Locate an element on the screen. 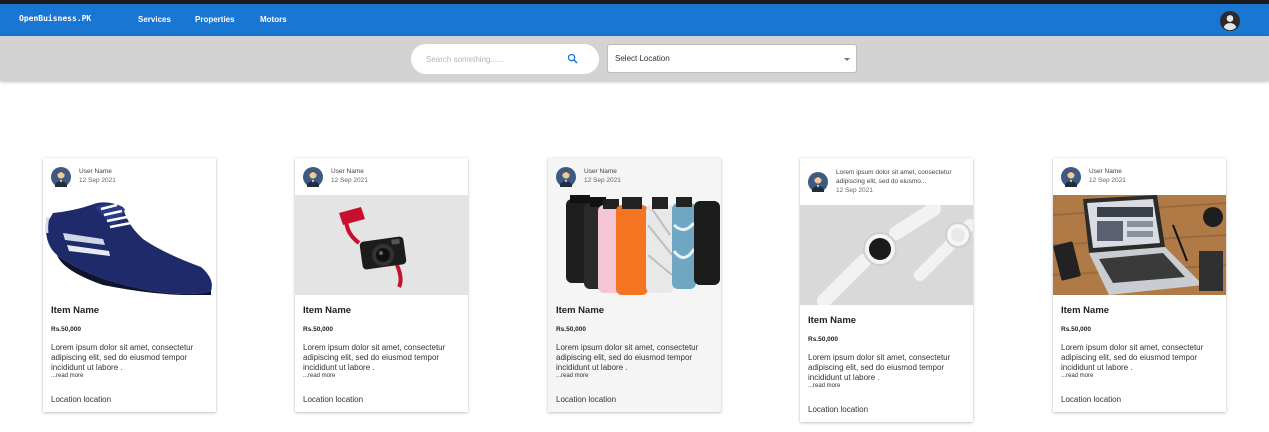  search-box is located at coordinates (505, 59).